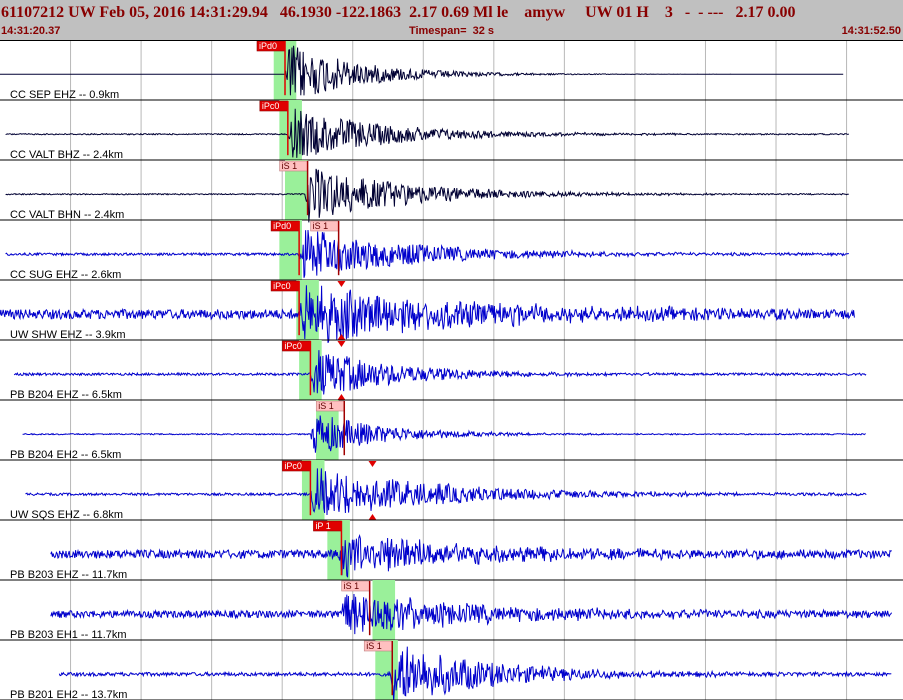 The height and width of the screenshot is (700, 903). I want to click on channel-label: PB B203 EHZ -- 11.7km, so click(68, 575).